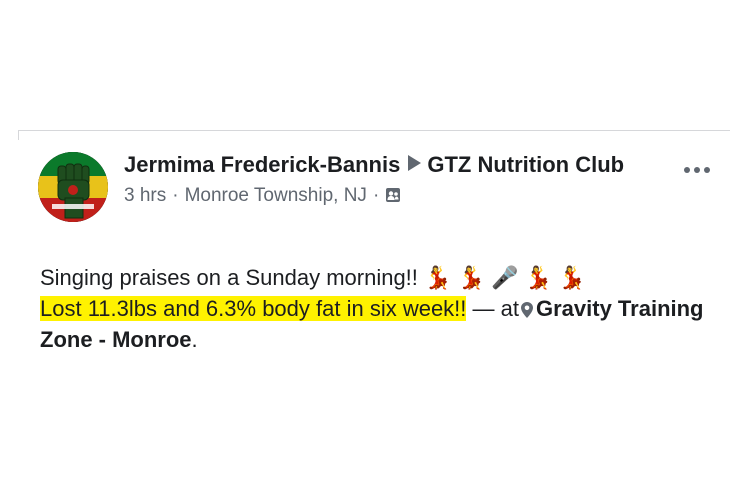 This screenshot has height=494, width=748. Describe the element at coordinates (229, 277) in the screenshot. I see `post-text-line-1: Singing praises on a Sunday morning!!` at that location.